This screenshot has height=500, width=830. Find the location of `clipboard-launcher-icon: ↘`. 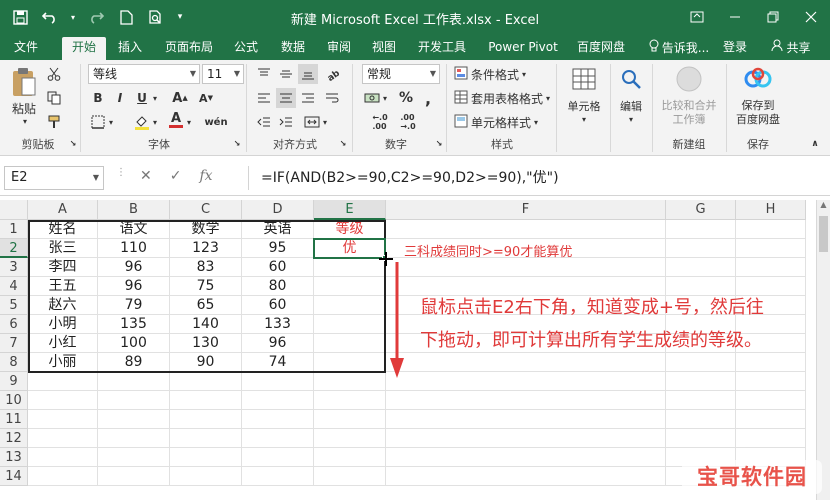

clipboard-launcher-icon: ↘ is located at coordinates (73, 143).